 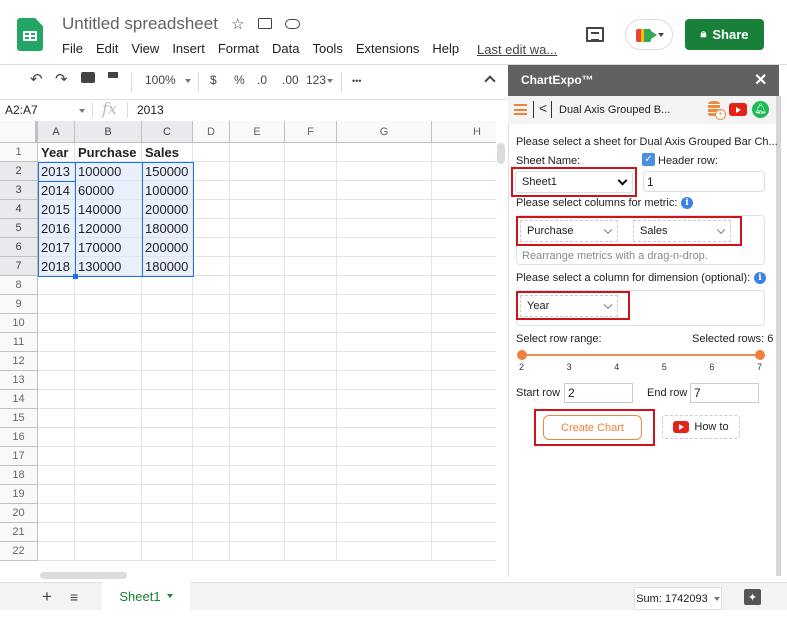 What do you see at coordinates (56, 152) in the screenshot?
I see `cell: Year` at bounding box center [56, 152].